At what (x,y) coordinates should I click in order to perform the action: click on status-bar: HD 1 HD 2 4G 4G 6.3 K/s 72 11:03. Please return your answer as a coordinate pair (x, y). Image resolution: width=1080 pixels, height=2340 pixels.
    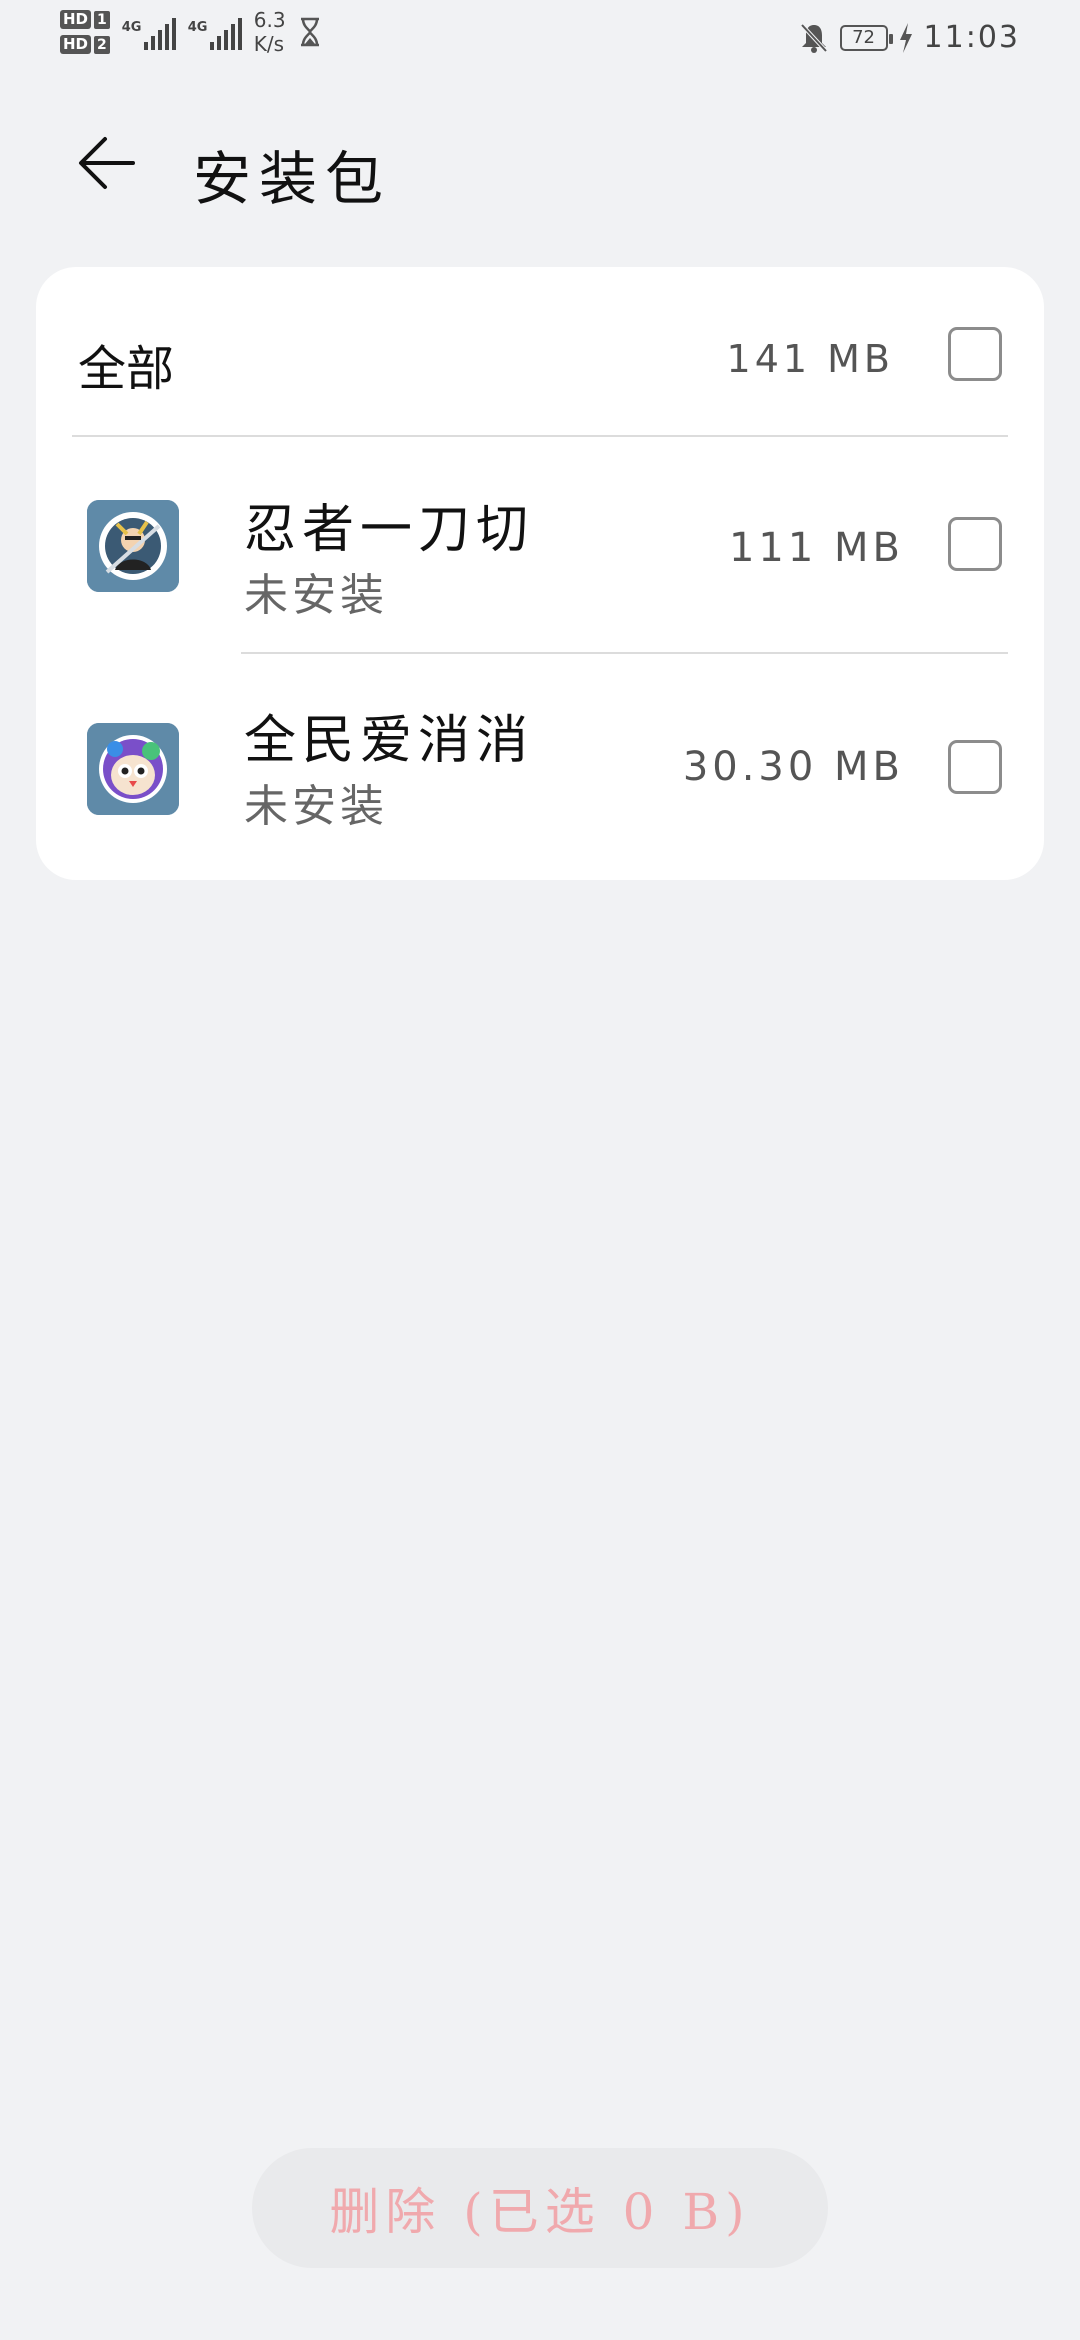
    Looking at the image, I should click on (540, 36).